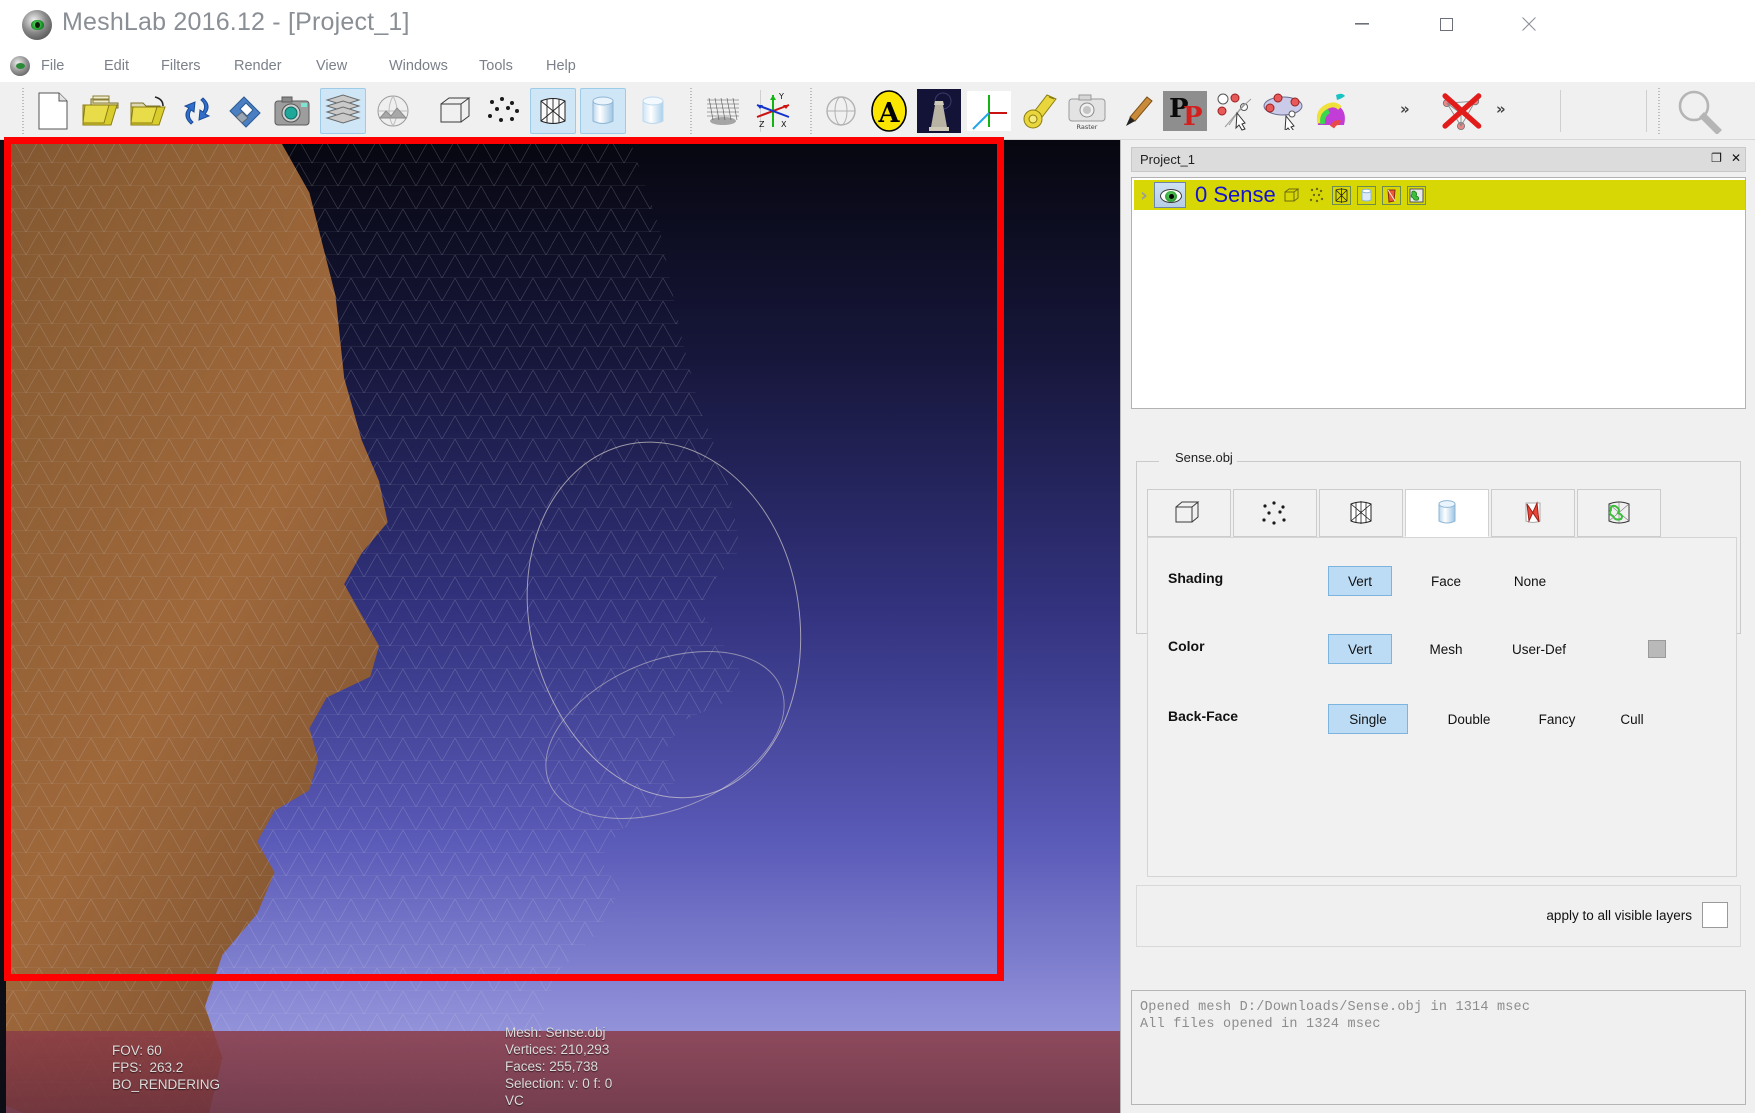 Image resolution: width=1755 pixels, height=1113 pixels. Describe the element at coordinates (1657, 649) in the screenshot. I see `user-color-swatch` at that location.